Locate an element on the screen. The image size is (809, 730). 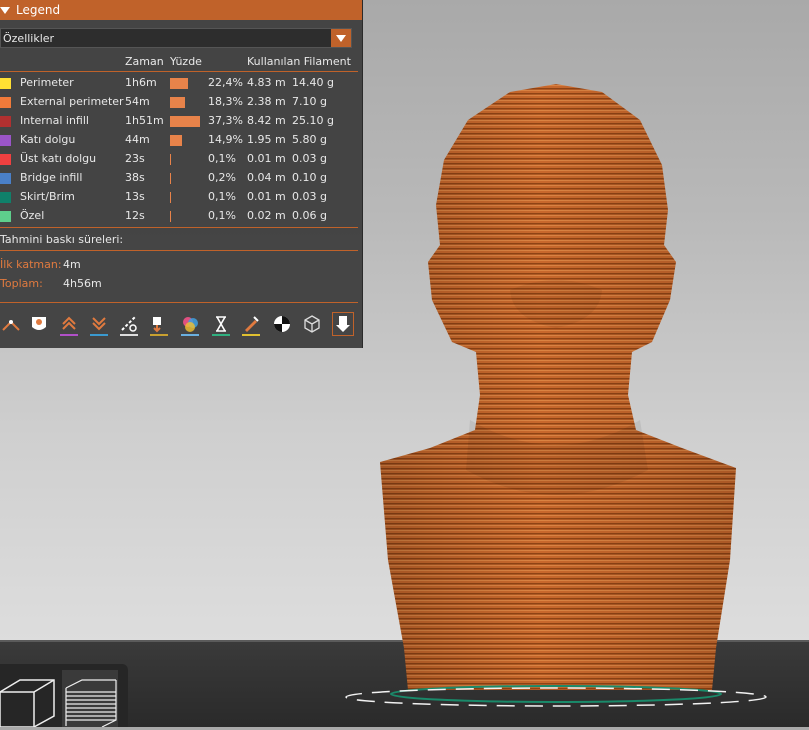
collapse-triangle-icon is located at coordinates (5, 10).